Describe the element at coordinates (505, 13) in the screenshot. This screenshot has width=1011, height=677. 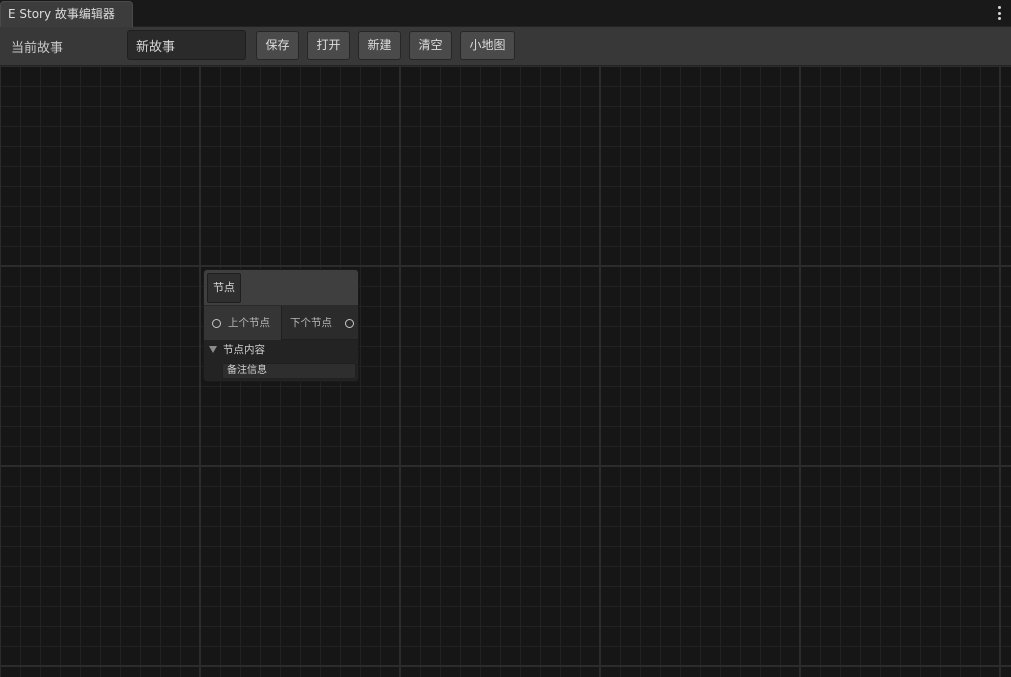
I see `window-tab-bar: E Story 故事编辑器` at that location.